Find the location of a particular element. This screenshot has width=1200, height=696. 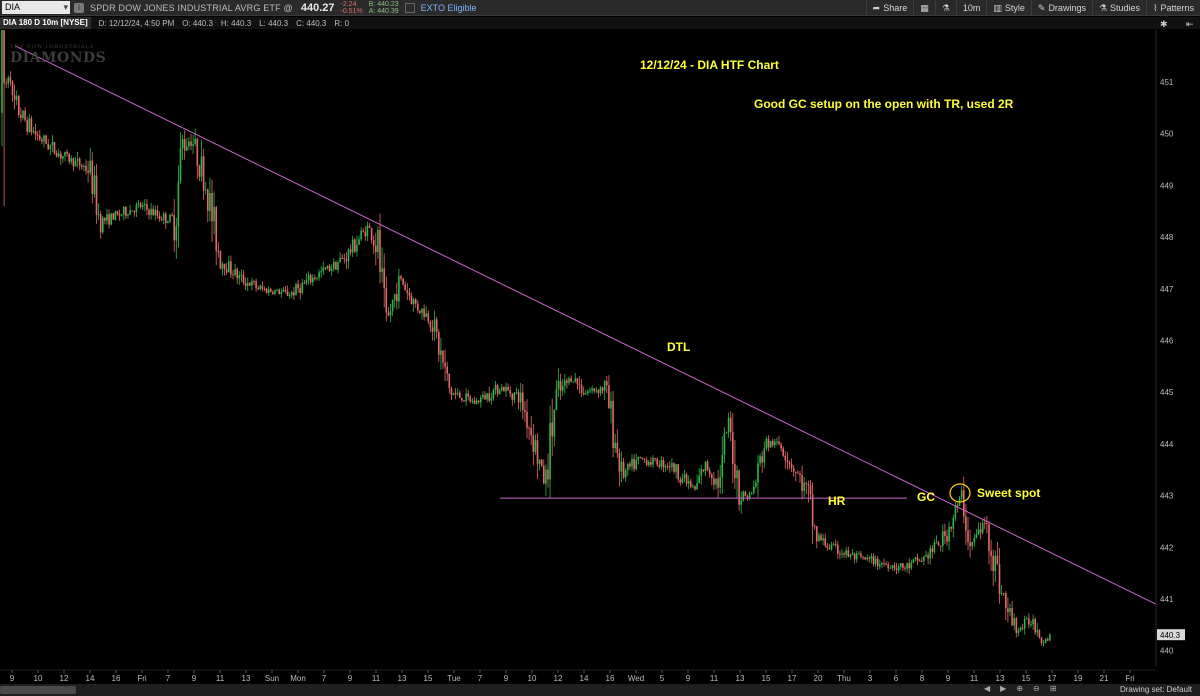

studies-button: ⚗ Studies is located at coordinates (1118, 8).